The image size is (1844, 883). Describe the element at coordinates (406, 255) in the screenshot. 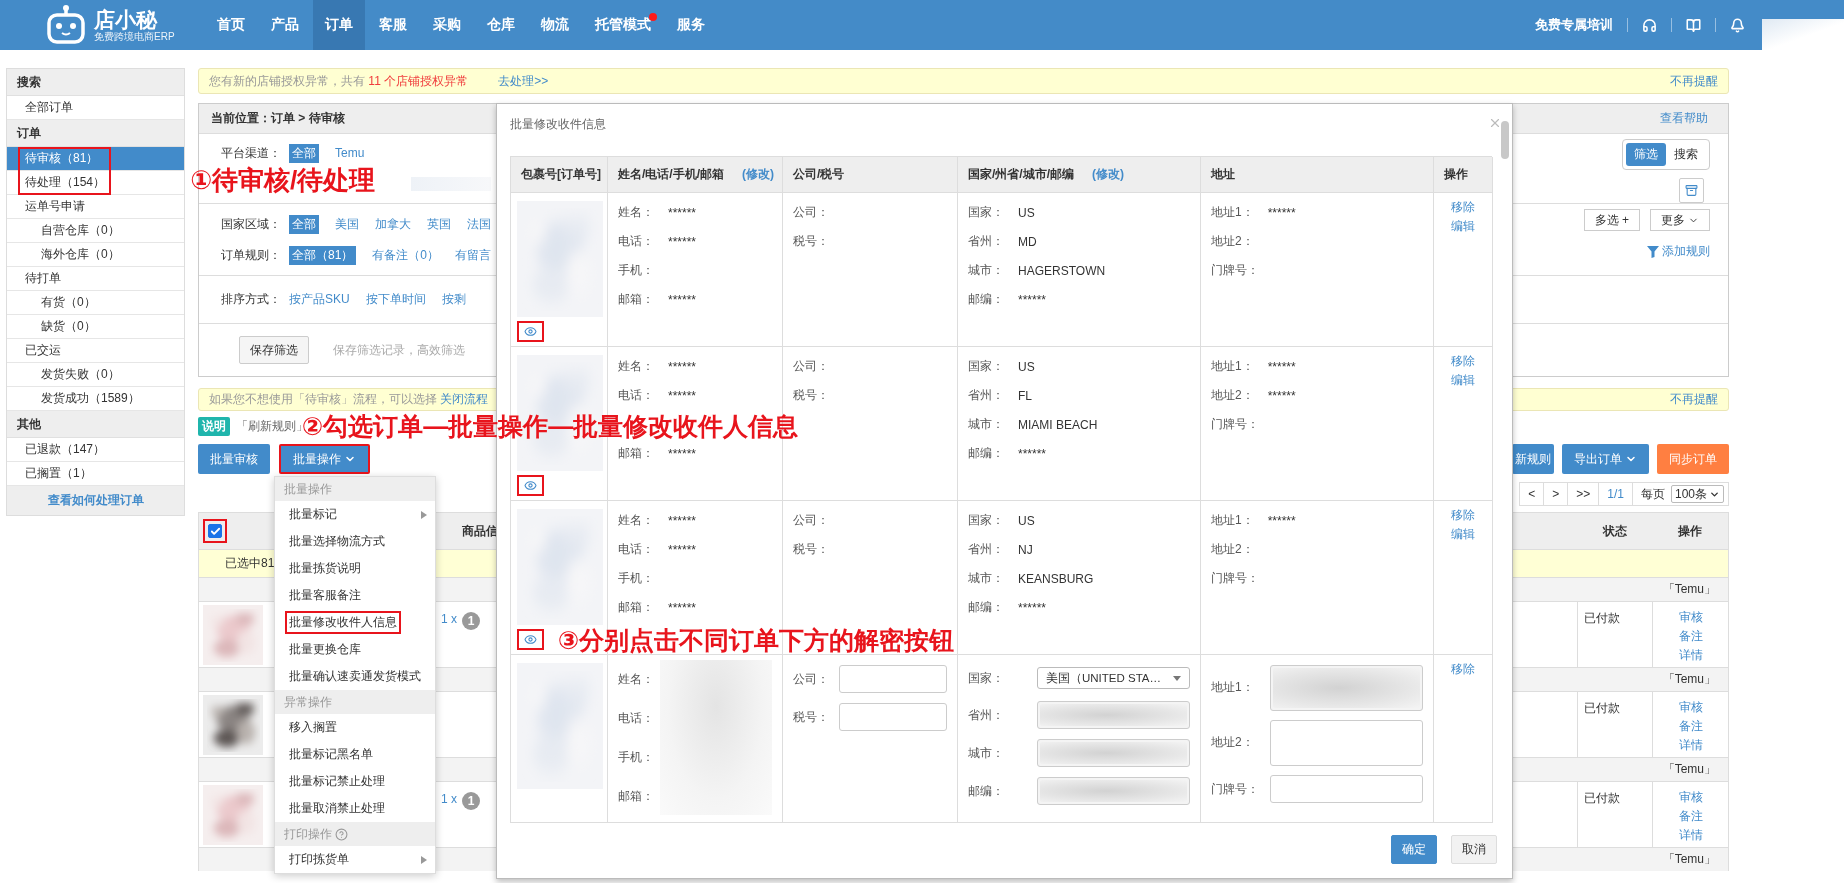

I see `filter-option: 有备注（0）` at that location.